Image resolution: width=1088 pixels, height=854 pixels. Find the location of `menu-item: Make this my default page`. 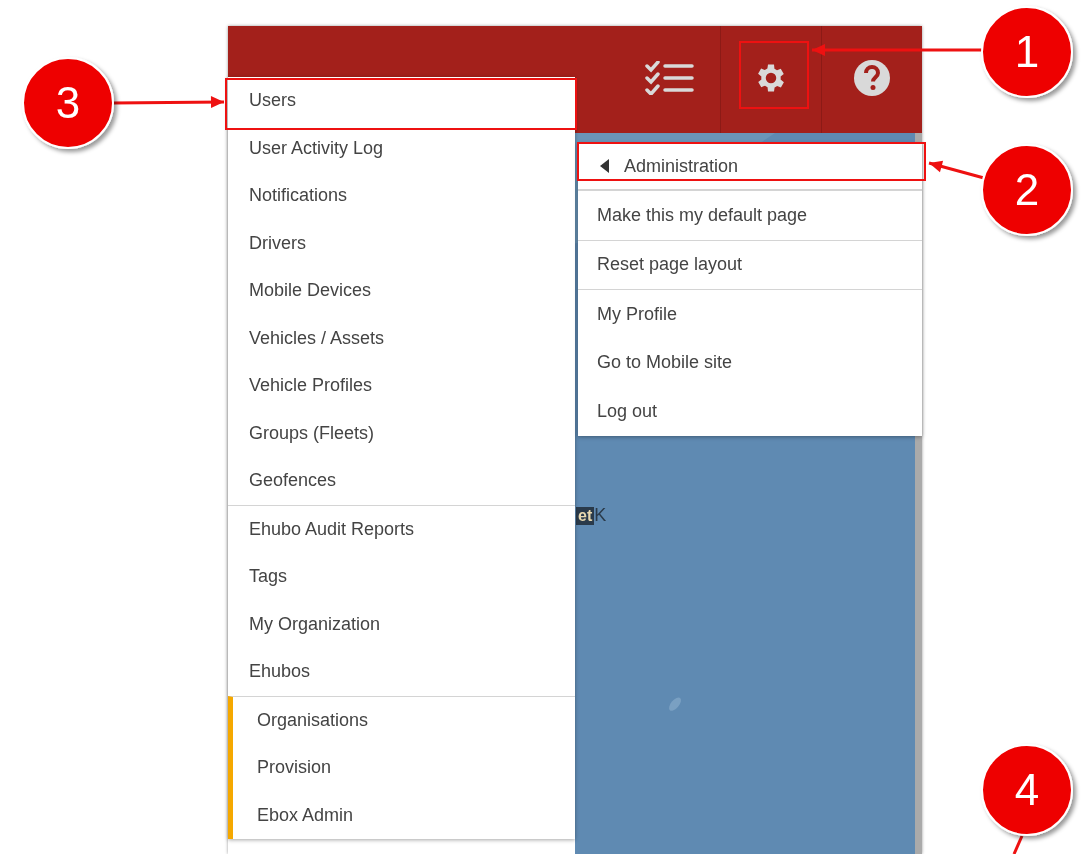

menu-item: Make this my default page is located at coordinates (750, 215).